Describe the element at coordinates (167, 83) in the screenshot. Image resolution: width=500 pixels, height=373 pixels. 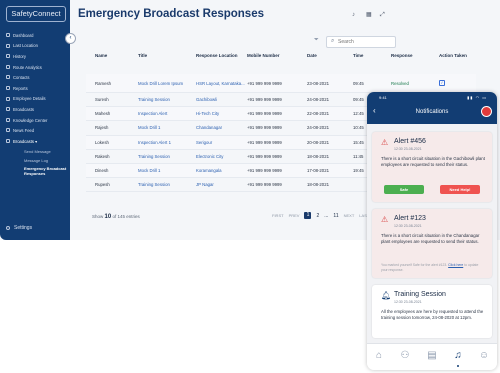
I see `cell-title-link: Mock Drill Lorem Ipsum` at that location.